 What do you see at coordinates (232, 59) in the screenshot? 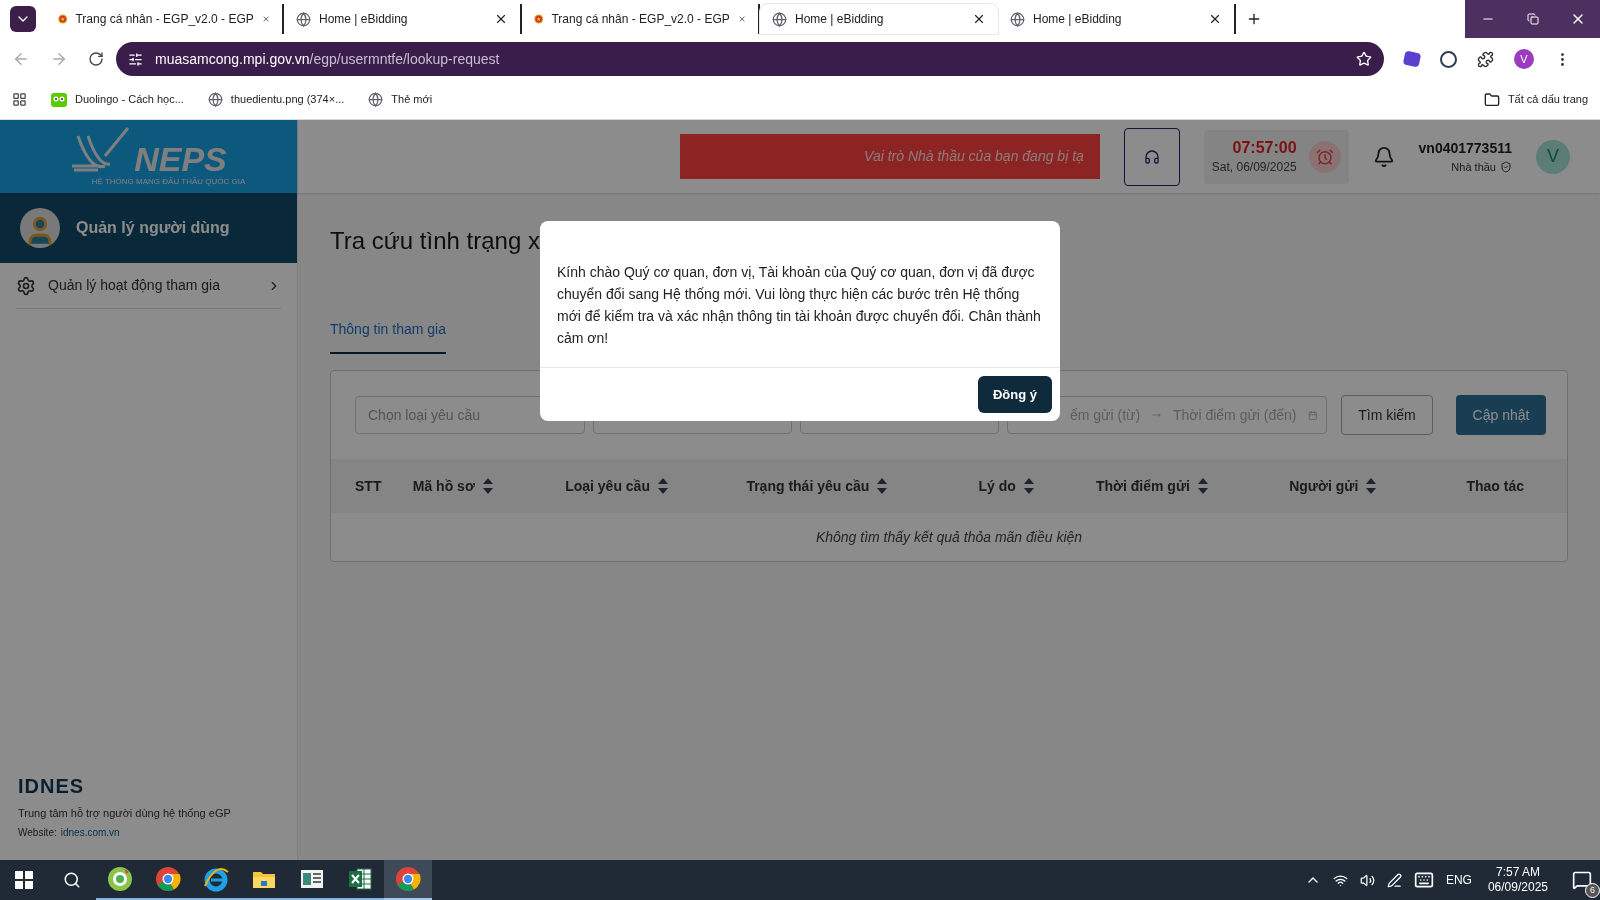
I see `url-host: muasamcong.mpi.gov.vn` at bounding box center [232, 59].